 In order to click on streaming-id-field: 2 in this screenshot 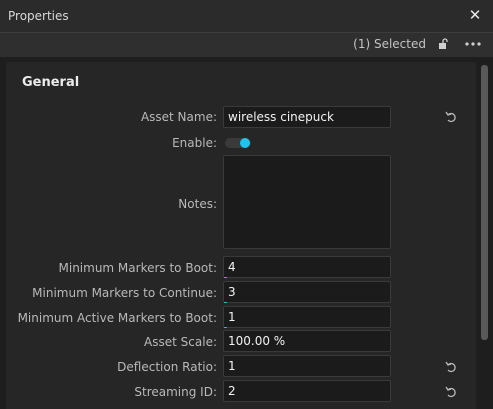, I will do `click(307, 391)`.